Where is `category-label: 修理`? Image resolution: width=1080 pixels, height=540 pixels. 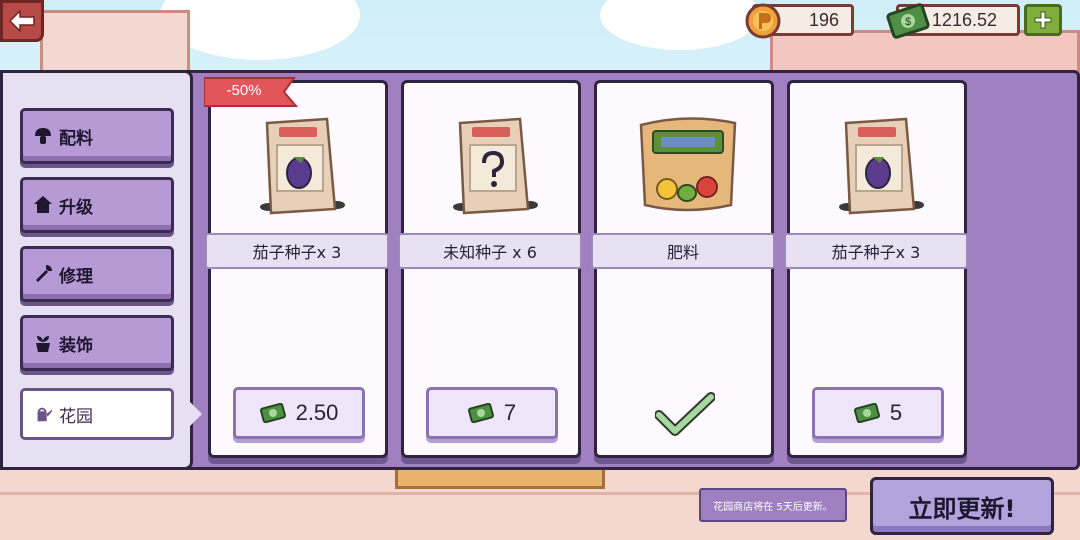 category-label: 修理 is located at coordinates (76, 276).